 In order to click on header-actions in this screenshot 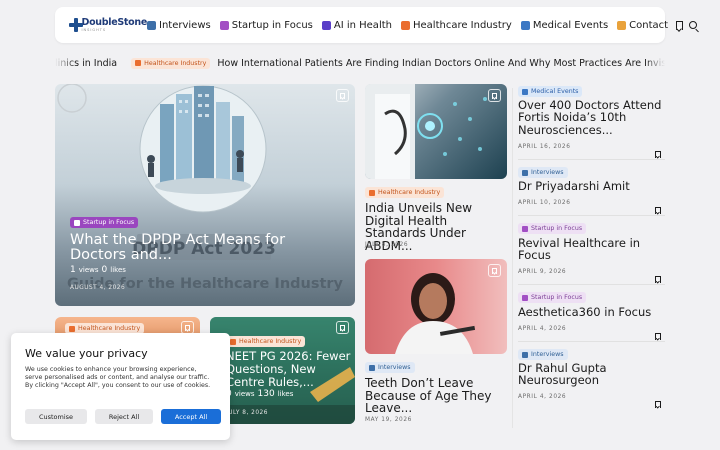, I will do `click(687, 25)`.